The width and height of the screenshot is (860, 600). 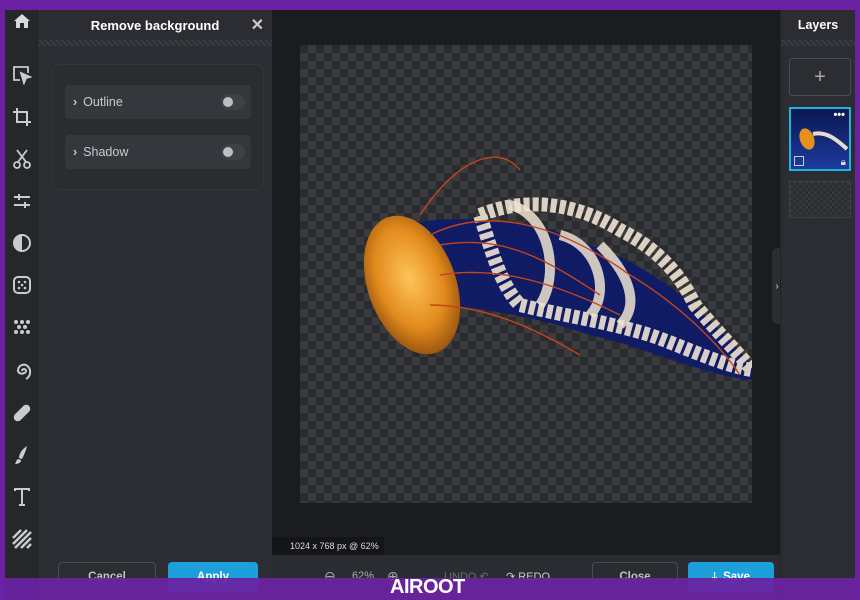 What do you see at coordinates (158, 152) in the screenshot?
I see `shadow-option: › Shadow` at bounding box center [158, 152].